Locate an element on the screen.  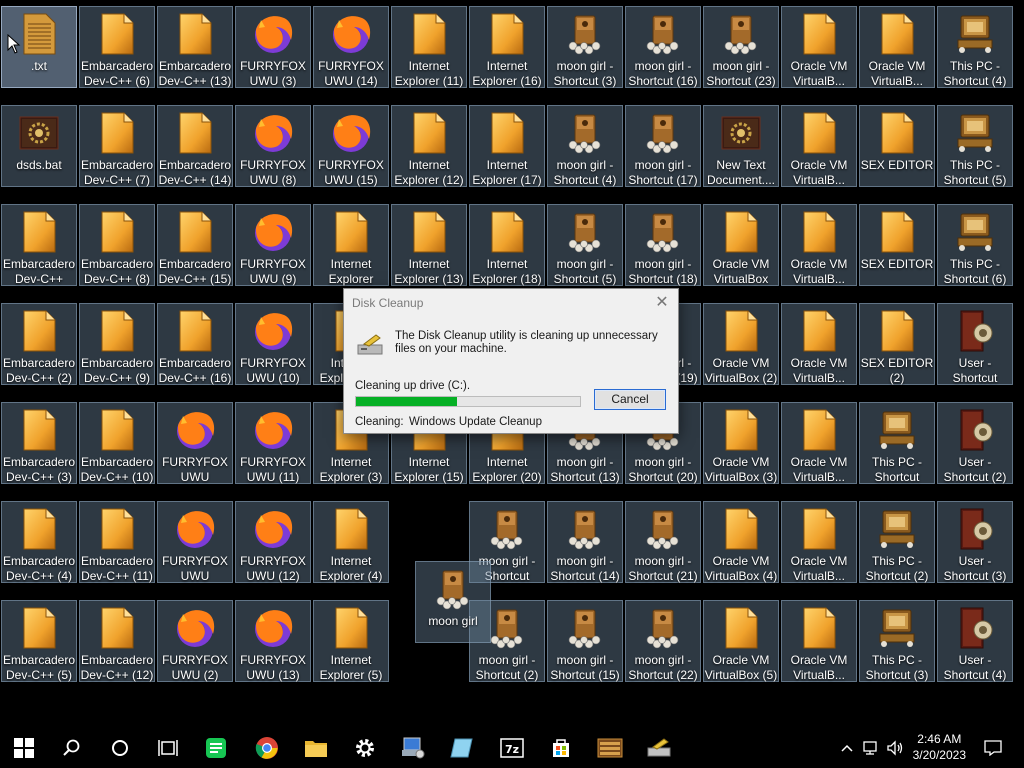
store-icon is located at coordinates (561, 748).